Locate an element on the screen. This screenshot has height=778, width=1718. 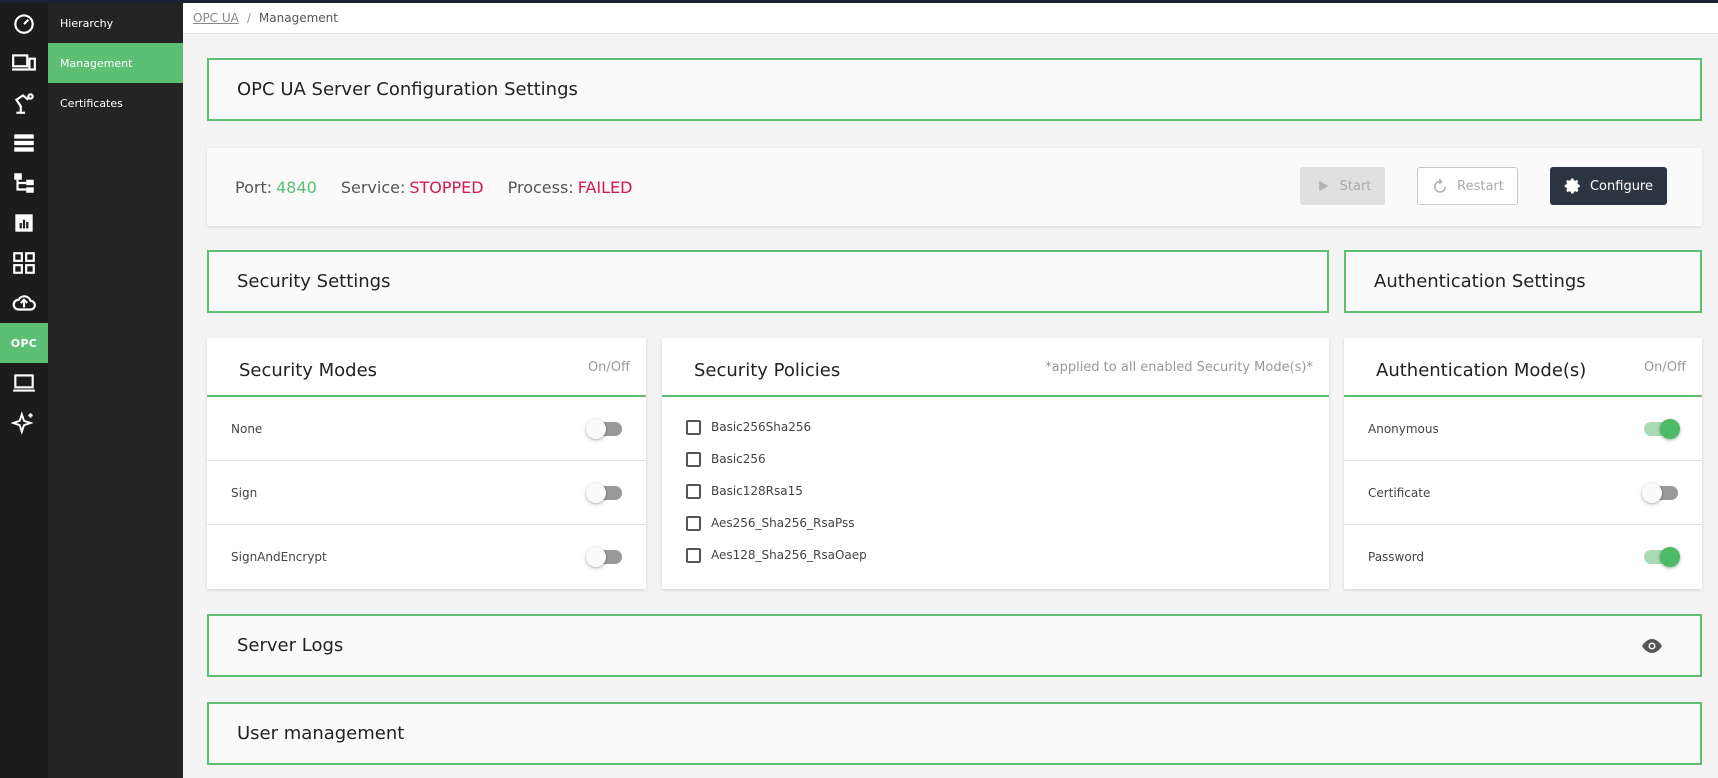
gear-icon is located at coordinates (1572, 186).